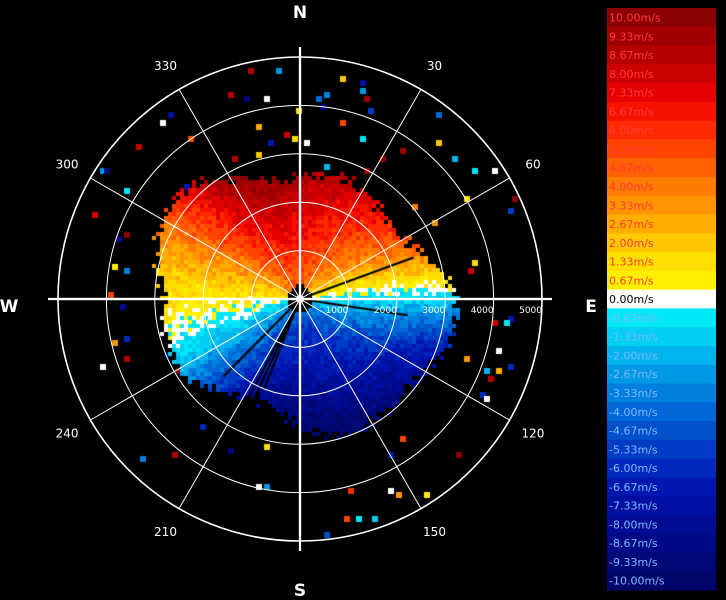 The height and width of the screenshot is (600, 726). I want to click on legend-label: -7.33m/s, so click(633, 506).